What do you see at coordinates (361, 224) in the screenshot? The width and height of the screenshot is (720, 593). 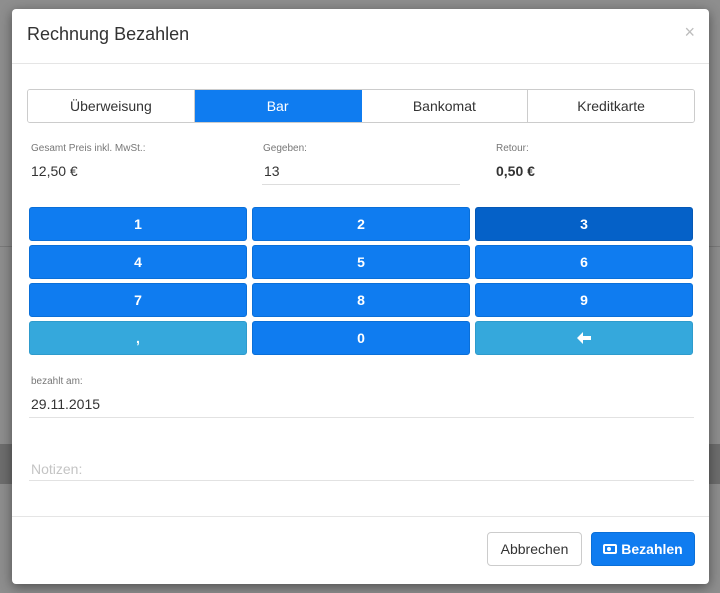 I see `key-2: 2` at bounding box center [361, 224].